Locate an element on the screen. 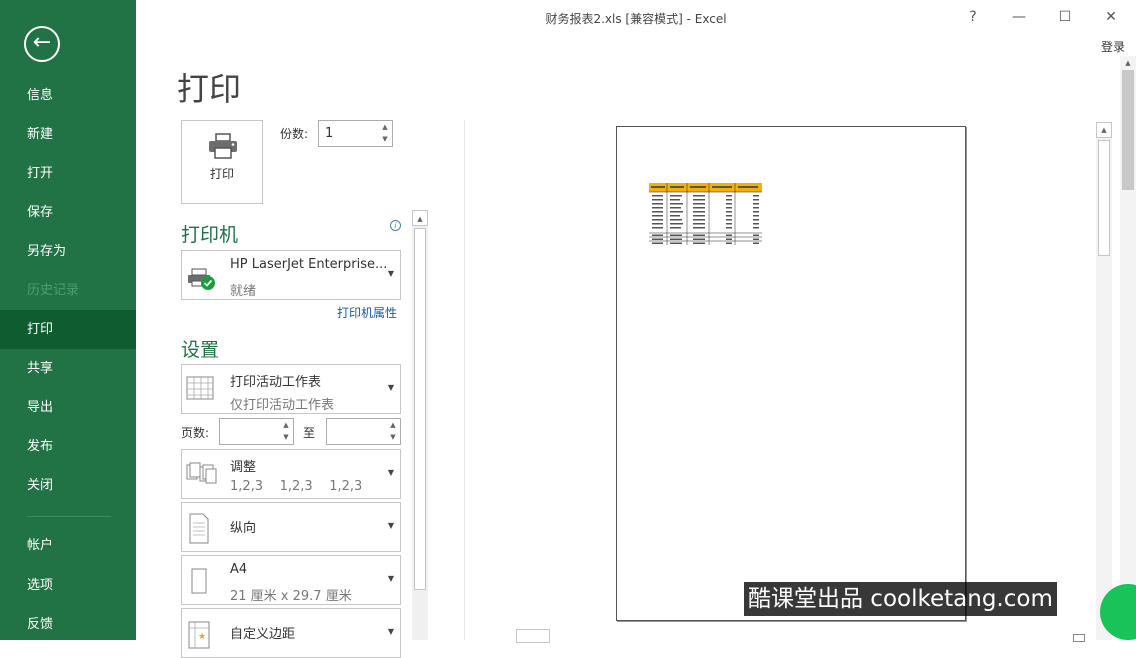 This screenshot has height=658, width=1136. paper-size-sub: 21 厘米 x 29.7 厘米 is located at coordinates (291, 596).